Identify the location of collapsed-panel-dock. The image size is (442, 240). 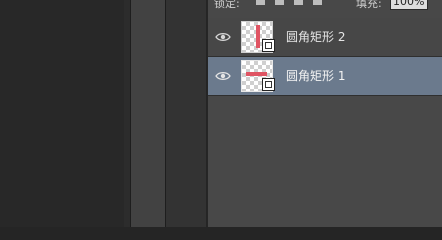
(148, 113).